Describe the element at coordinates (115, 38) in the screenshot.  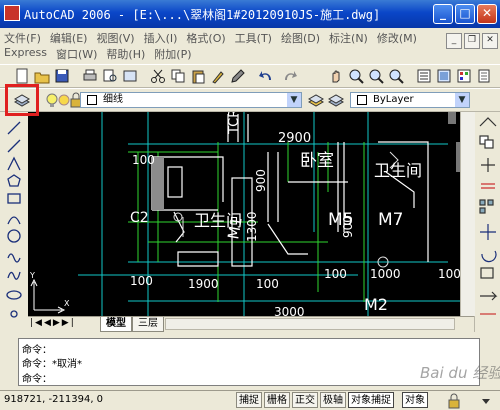
I see `menu-view: 视图(V)` at that location.